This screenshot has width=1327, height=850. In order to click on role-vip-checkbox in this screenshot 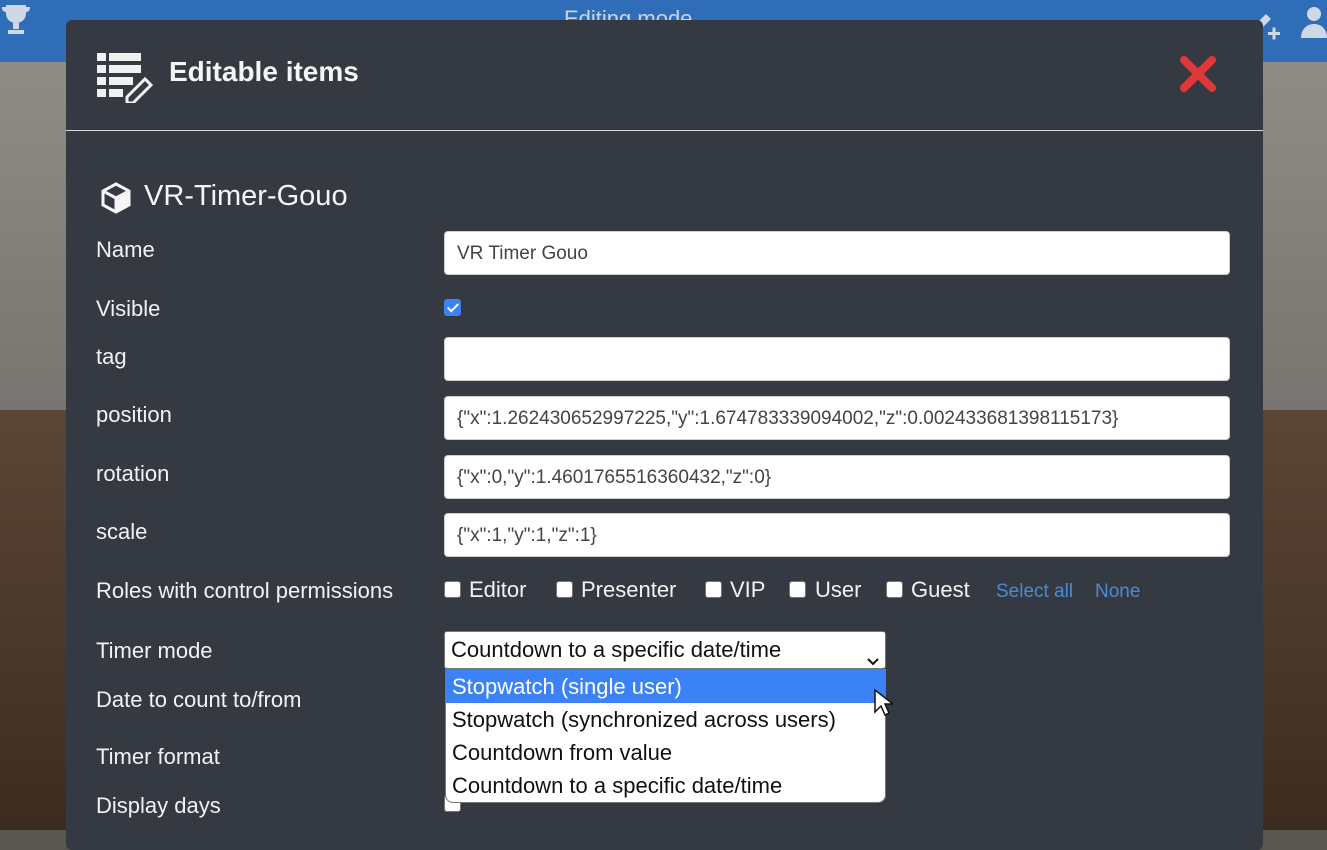, I will do `click(713, 589)`.